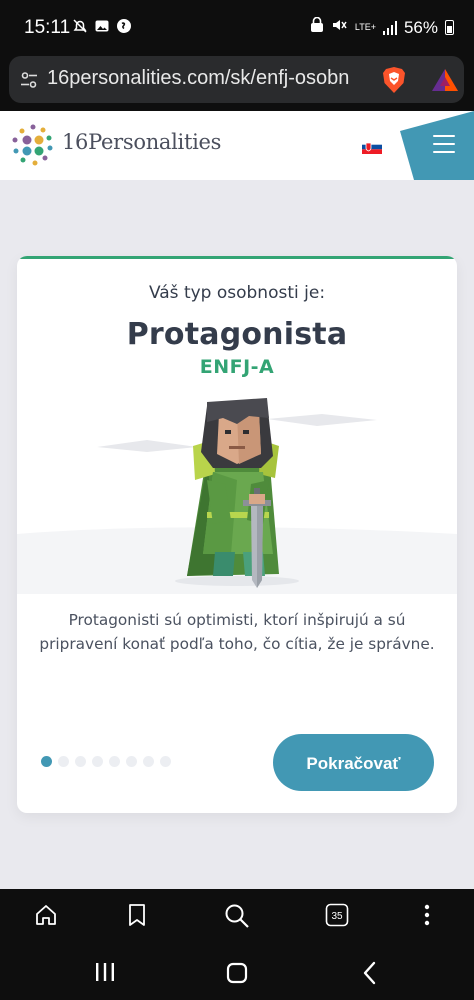 The height and width of the screenshot is (1000, 474). I want to click on system-nav-bar, so click(237, 972).